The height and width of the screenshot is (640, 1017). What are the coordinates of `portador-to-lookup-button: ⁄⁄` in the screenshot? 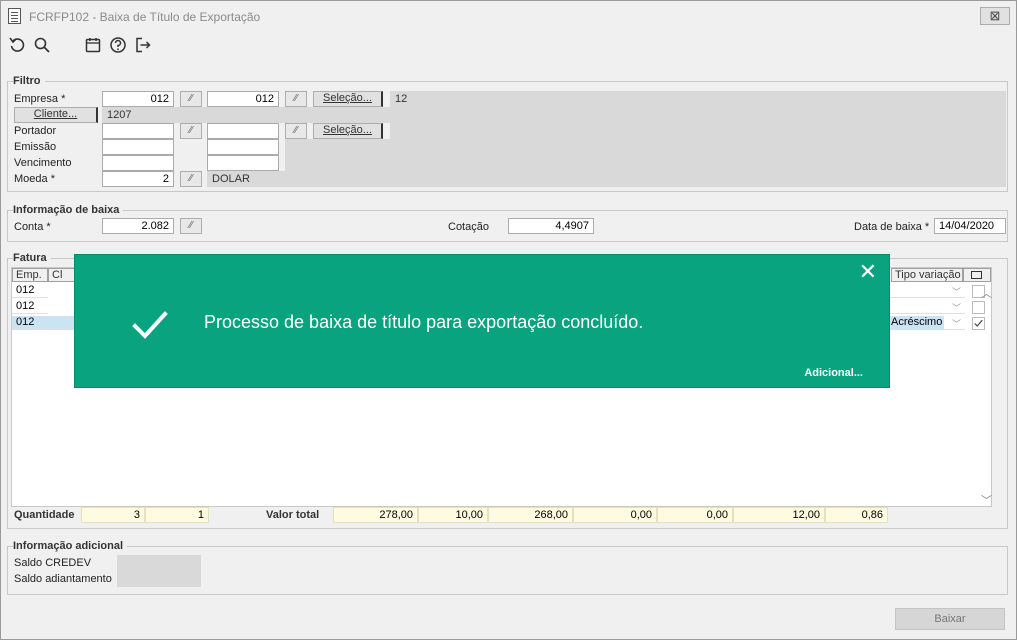 It's located at (296, 131).